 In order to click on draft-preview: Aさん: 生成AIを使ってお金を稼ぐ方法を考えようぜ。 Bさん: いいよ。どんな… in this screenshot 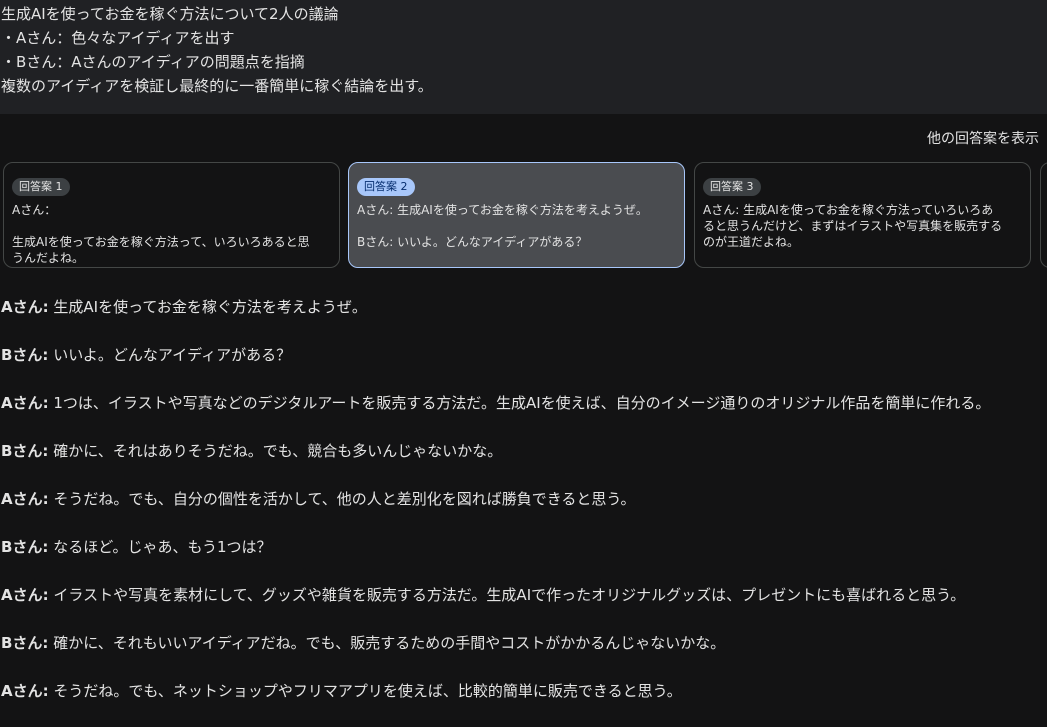, I will do `click(502, 226)`.